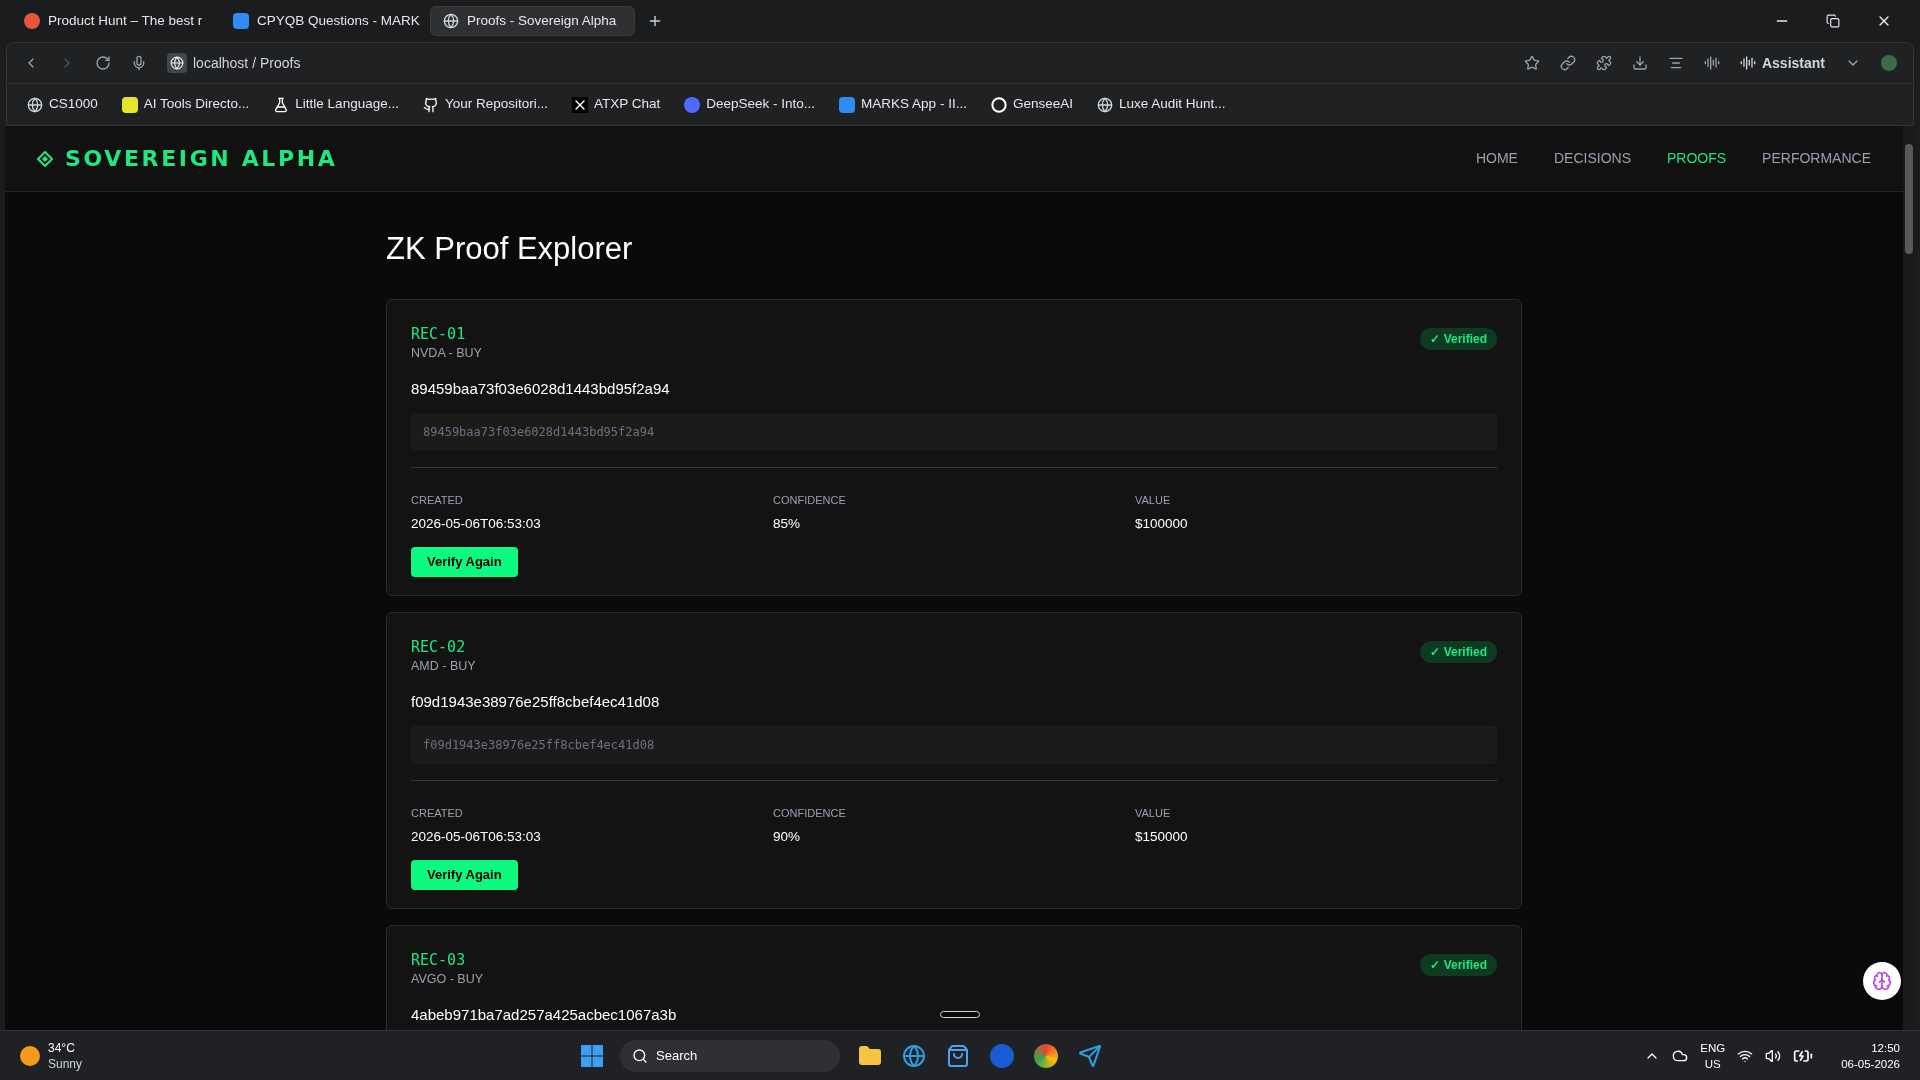 The height and width of the screenshot is (1080, 1920). What do you see at coordinates (447, 979) in the screenshot?
I see `record-subtitle: AVGO - BUY` at bounding box center [447, 979].